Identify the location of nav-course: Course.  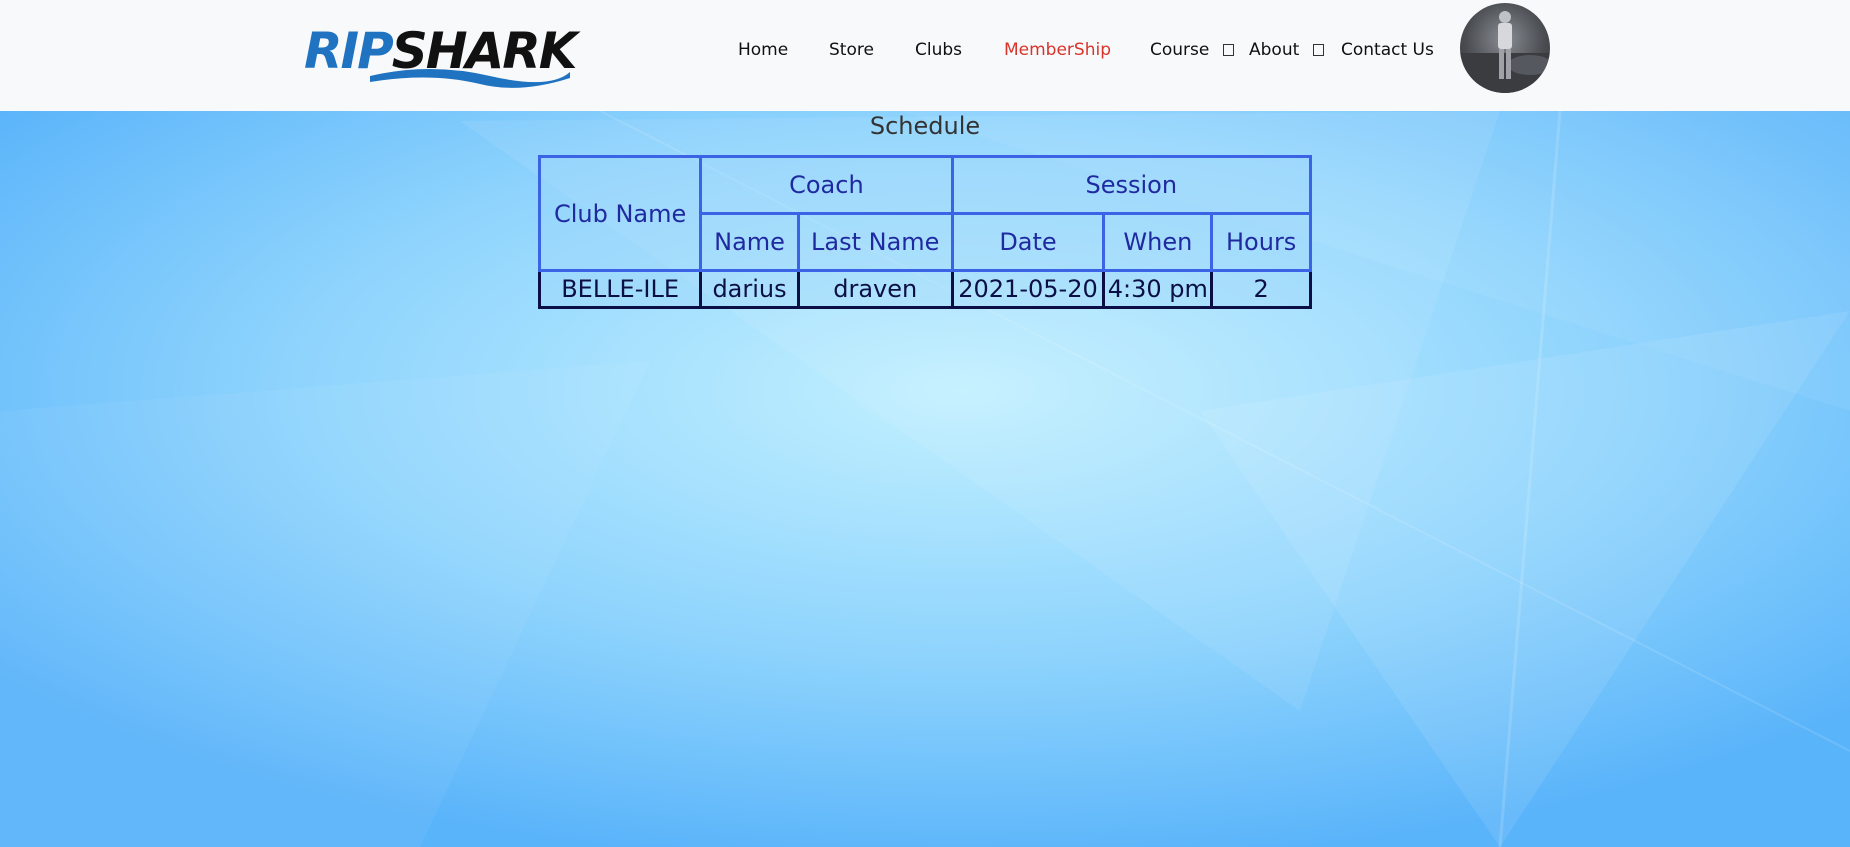
(1192, 50).